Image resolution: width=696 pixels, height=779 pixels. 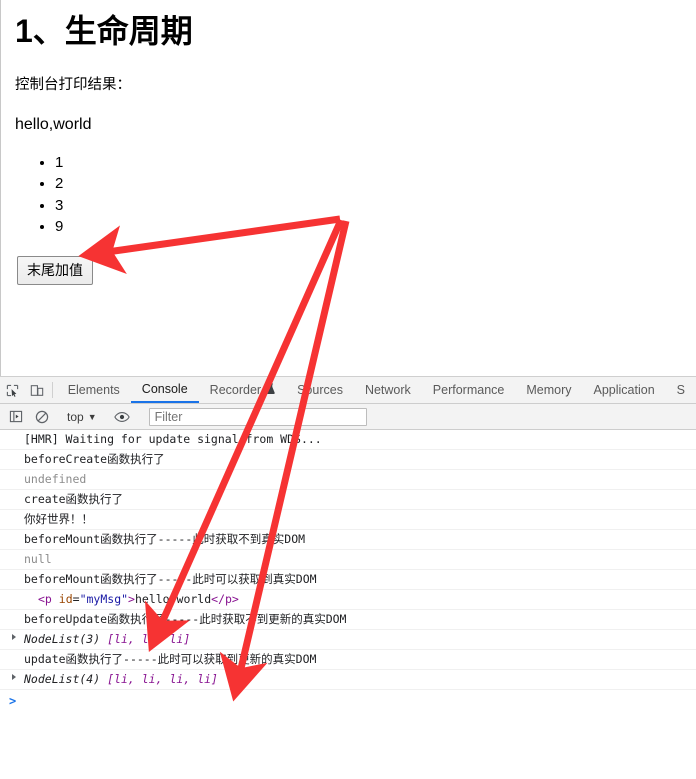 I want to click on tab-performance: Performance, so click(x=469, y=390).